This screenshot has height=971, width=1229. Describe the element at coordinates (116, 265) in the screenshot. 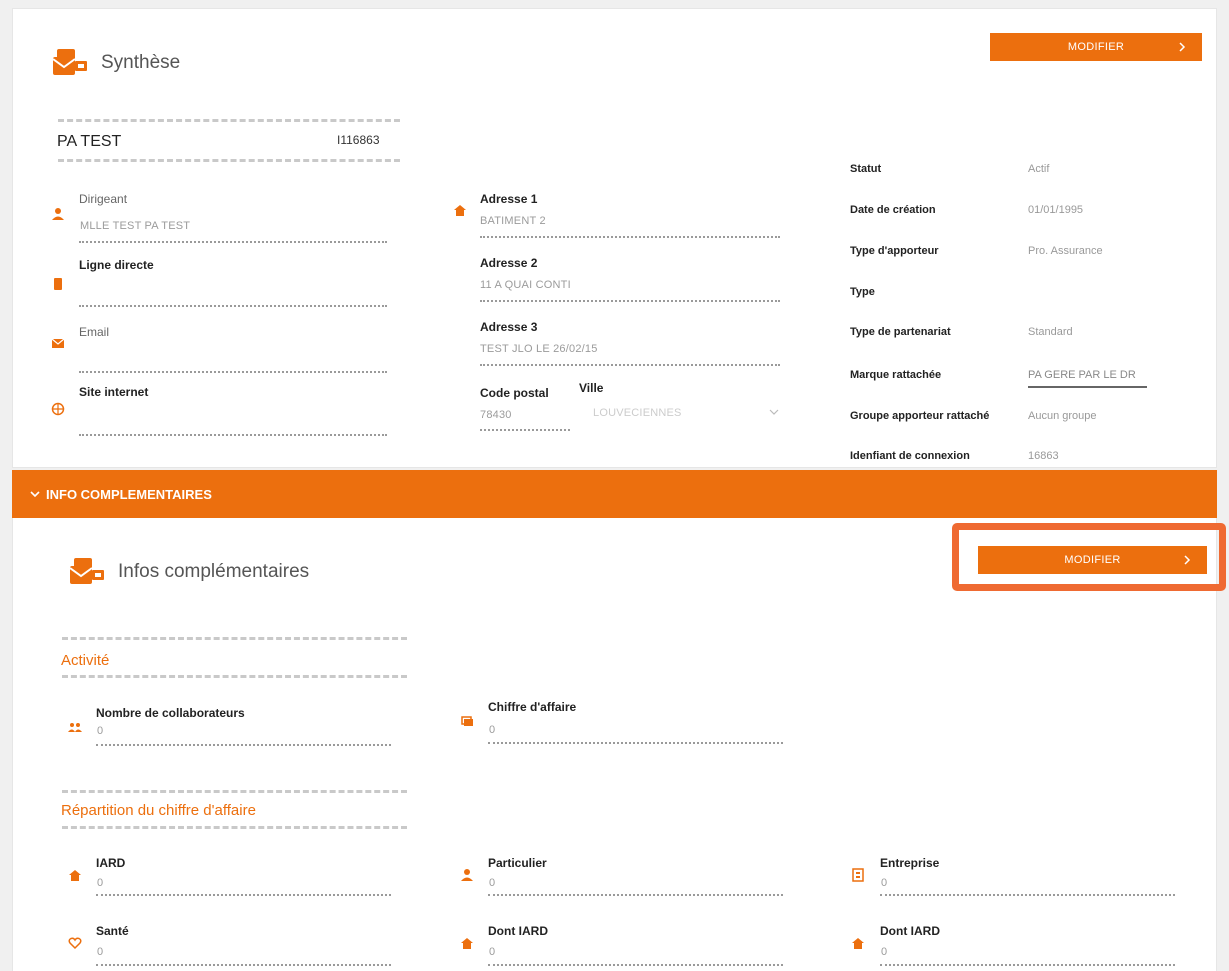

I see `field-label: Ligne directe` at that location.